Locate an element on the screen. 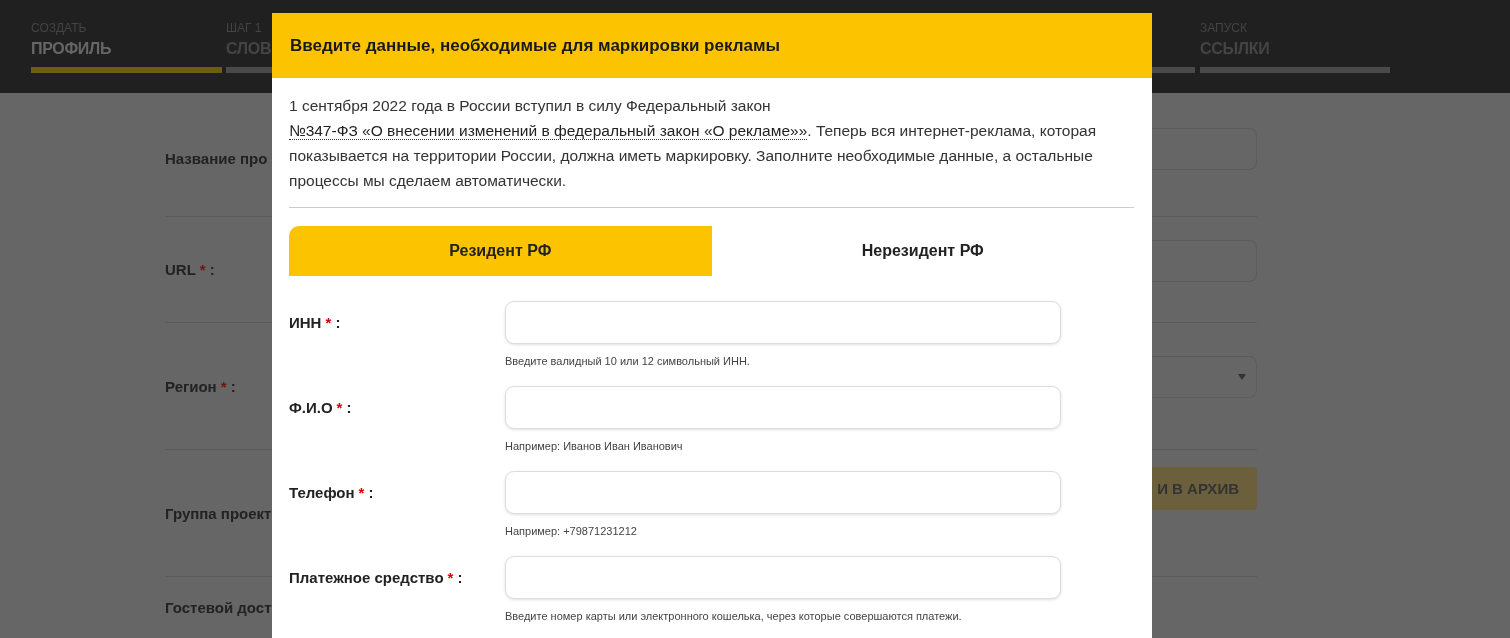  field-hint: Например: Иванов Иван Иванович is located at coordinates (594, 446).